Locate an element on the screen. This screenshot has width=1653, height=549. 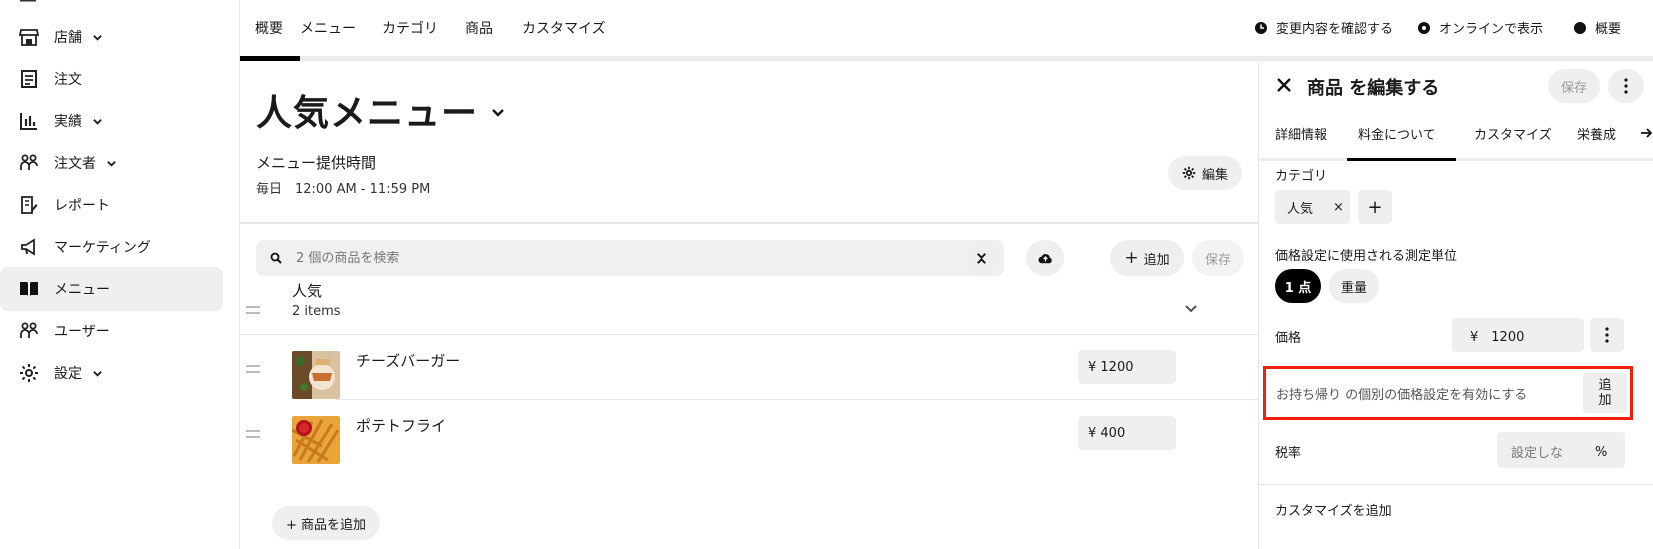
add-category-button: + is located at coordinates (1375, 207).